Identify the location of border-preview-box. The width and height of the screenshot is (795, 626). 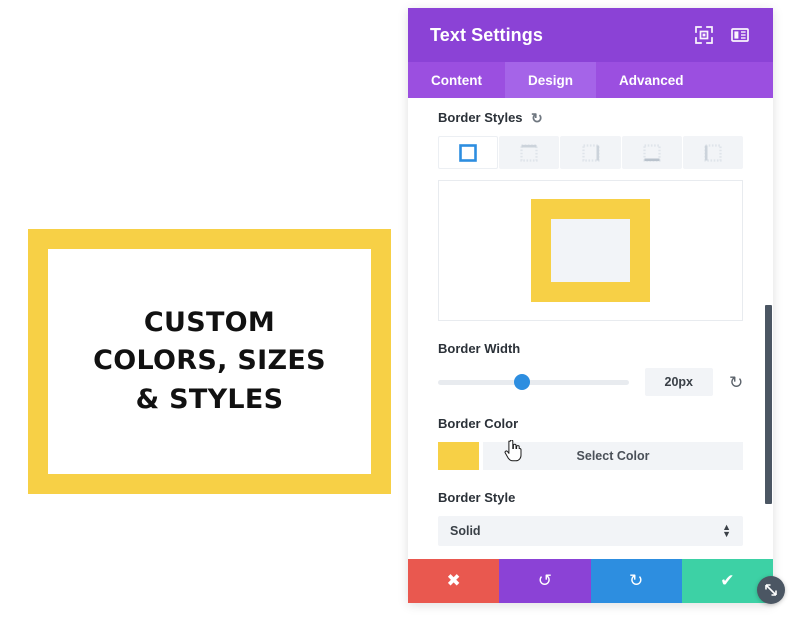
(590, 250).